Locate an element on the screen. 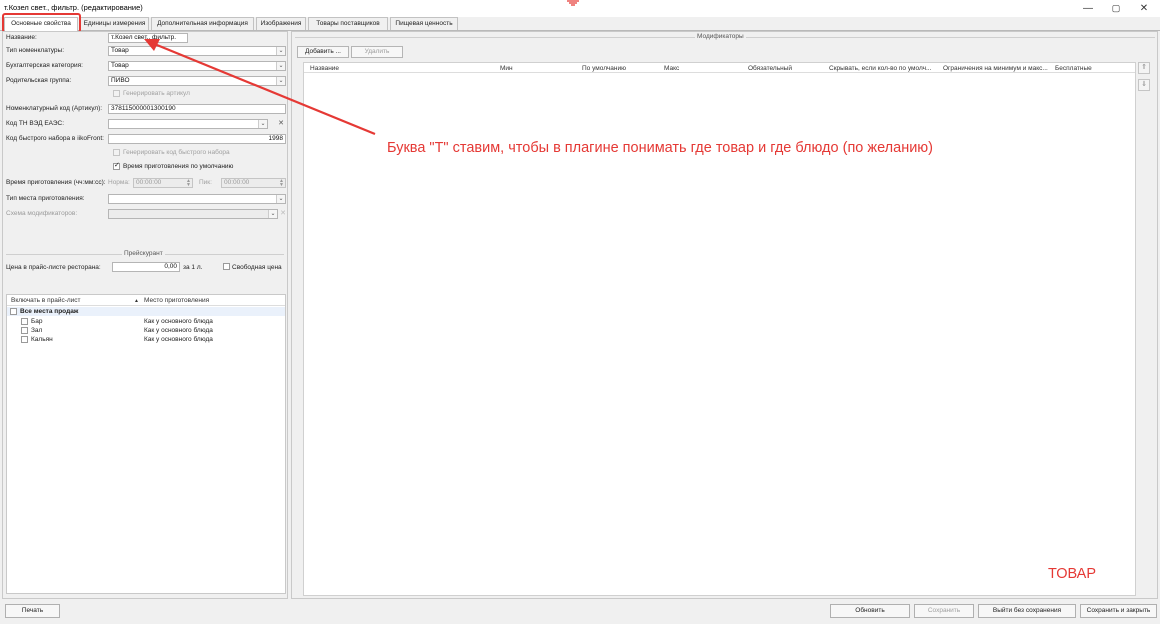 Image resolution: width=1160 pixels, height=624 pixels. row-name: Кальян is located at coordinates (42, 339).